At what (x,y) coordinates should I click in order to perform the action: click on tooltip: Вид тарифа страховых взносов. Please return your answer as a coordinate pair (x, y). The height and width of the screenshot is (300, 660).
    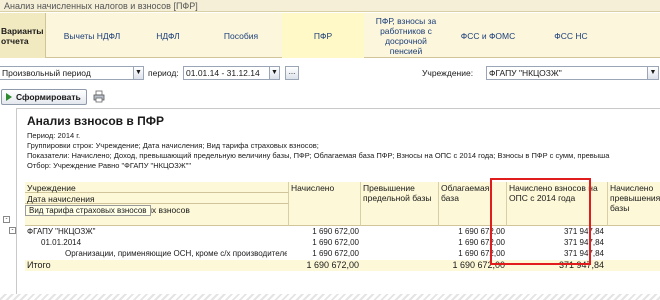
    Looking at the image, I should click on (88, 210).